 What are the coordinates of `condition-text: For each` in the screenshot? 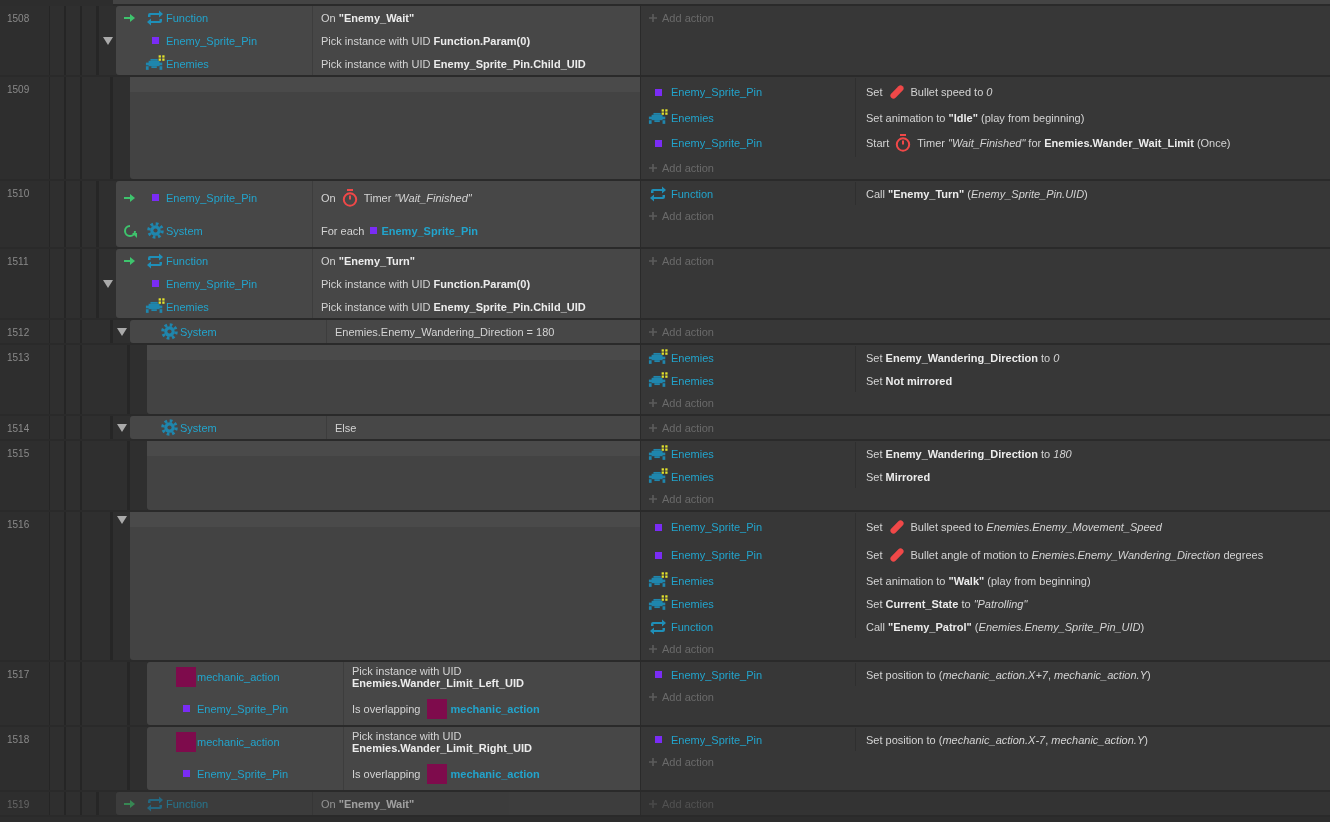 It's located at (343, 230).